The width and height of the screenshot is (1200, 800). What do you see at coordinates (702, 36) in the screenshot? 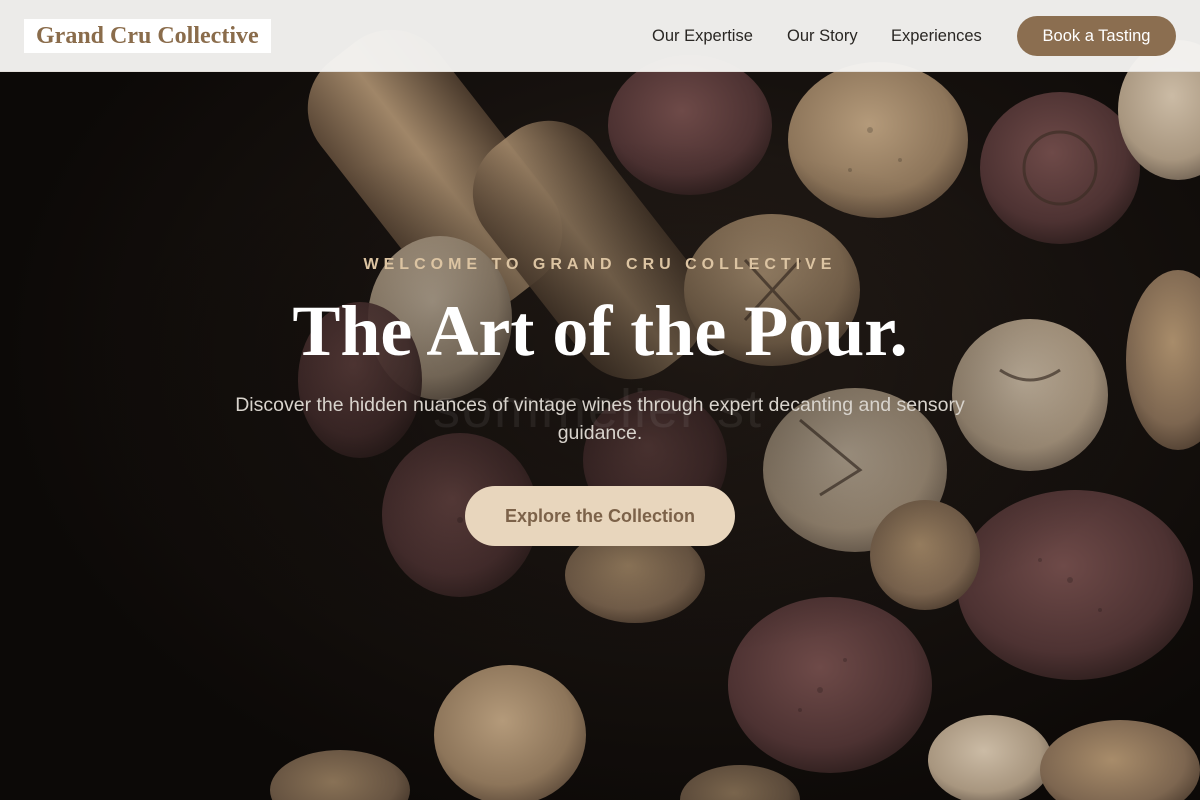
I see `nav-link-our-expertise: Our Expertise` at bounding box center [702, 36].